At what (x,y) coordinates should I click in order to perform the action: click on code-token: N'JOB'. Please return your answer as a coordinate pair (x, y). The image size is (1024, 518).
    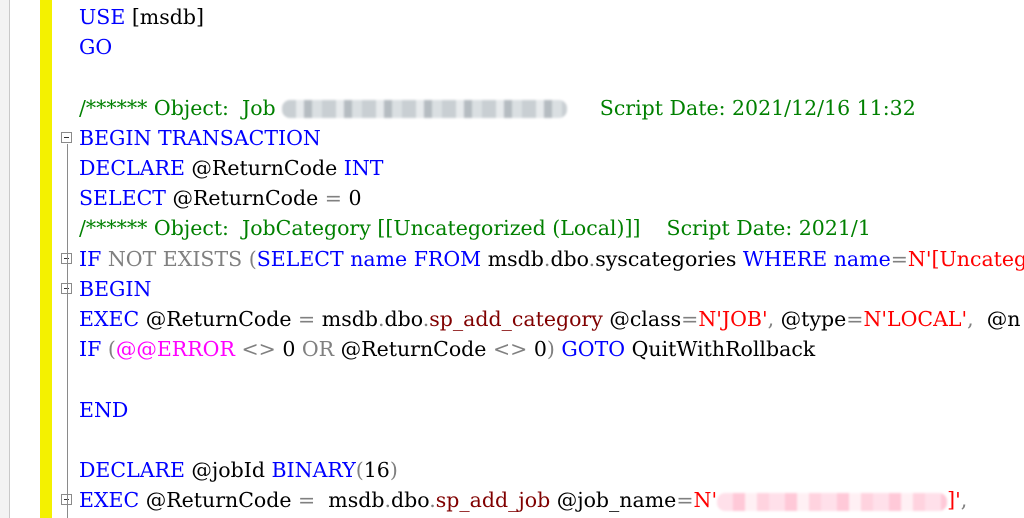
    Looking at the image, I should click on (733, 319).